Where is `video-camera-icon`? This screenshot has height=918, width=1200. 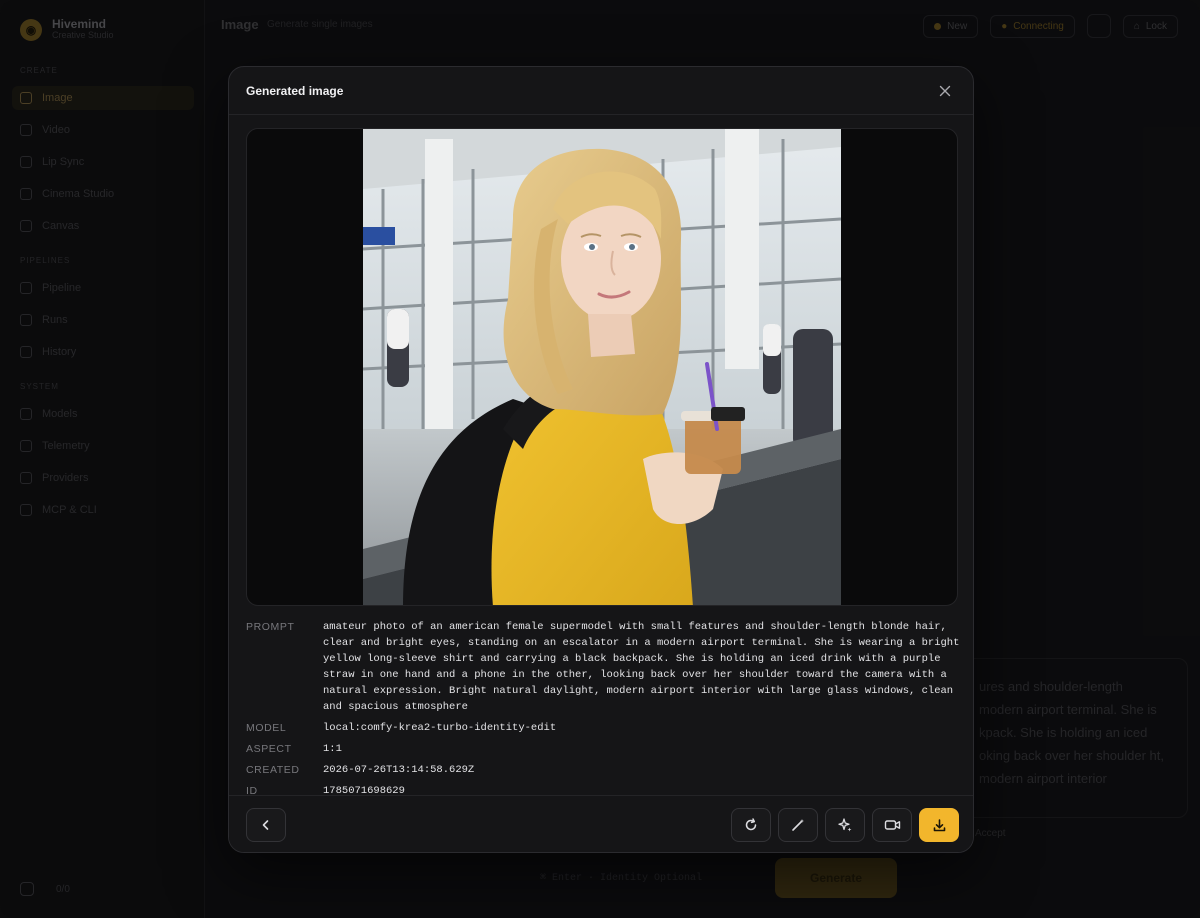
video-camera-icon is located at coordinates (892, 825).